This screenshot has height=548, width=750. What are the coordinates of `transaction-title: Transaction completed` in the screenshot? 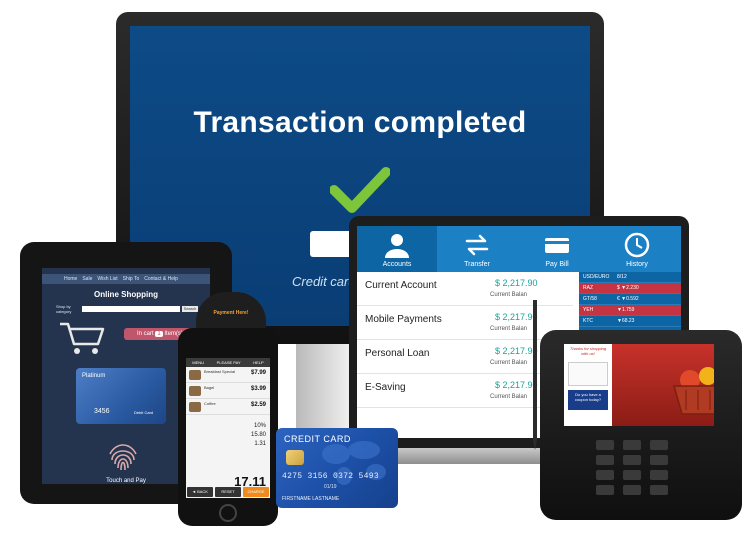 It's located at (360, 122).